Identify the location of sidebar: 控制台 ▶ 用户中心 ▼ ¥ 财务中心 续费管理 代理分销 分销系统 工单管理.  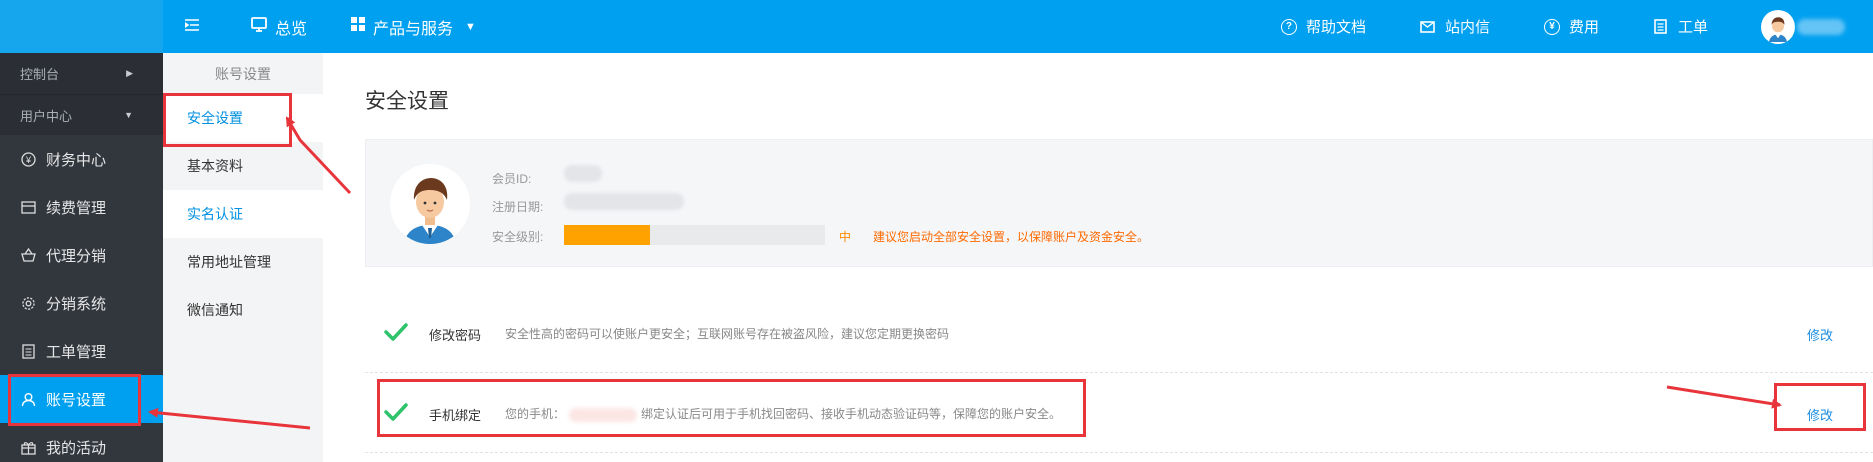
(81, 257).